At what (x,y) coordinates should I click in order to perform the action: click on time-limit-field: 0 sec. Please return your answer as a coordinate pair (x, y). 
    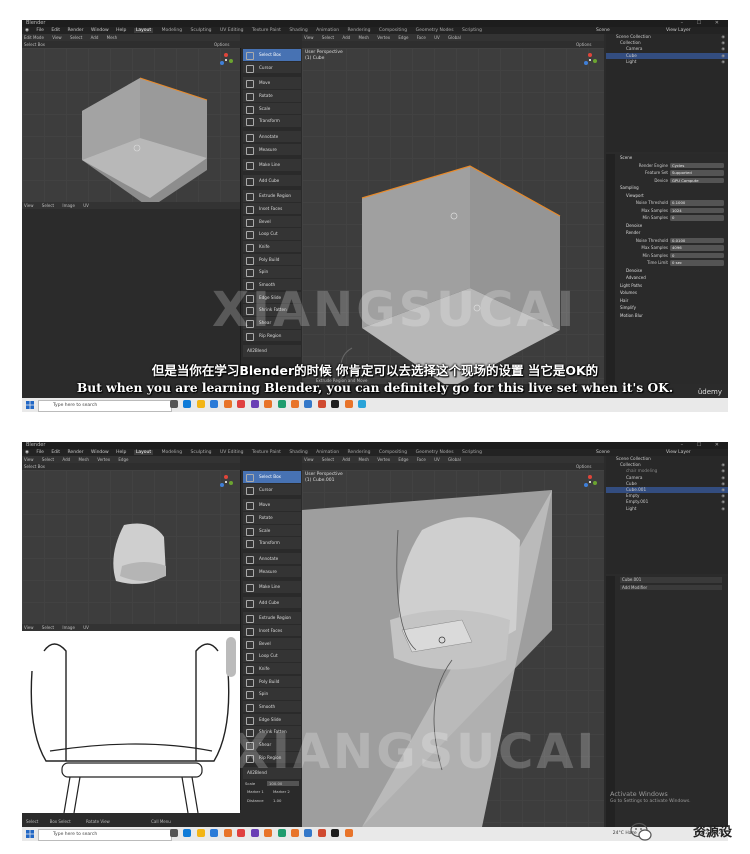
    Looking at the image, I should click on (697, 263).